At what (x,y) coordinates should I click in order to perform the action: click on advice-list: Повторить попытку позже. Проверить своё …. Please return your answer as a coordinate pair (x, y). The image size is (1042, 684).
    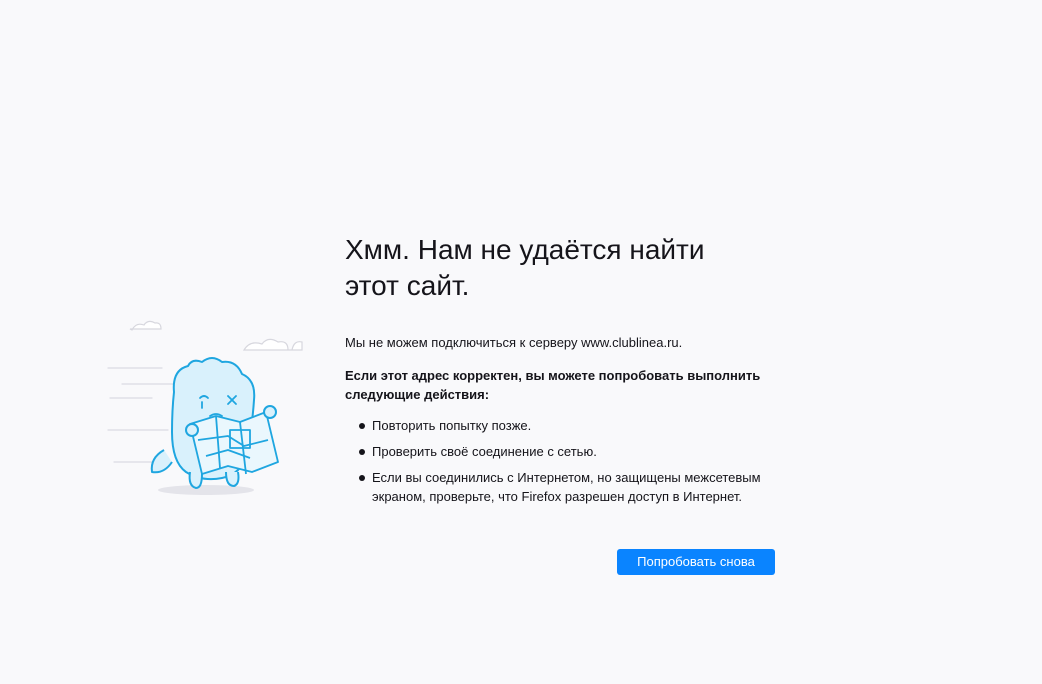
    Looking at the image, I should click on (565, 461).